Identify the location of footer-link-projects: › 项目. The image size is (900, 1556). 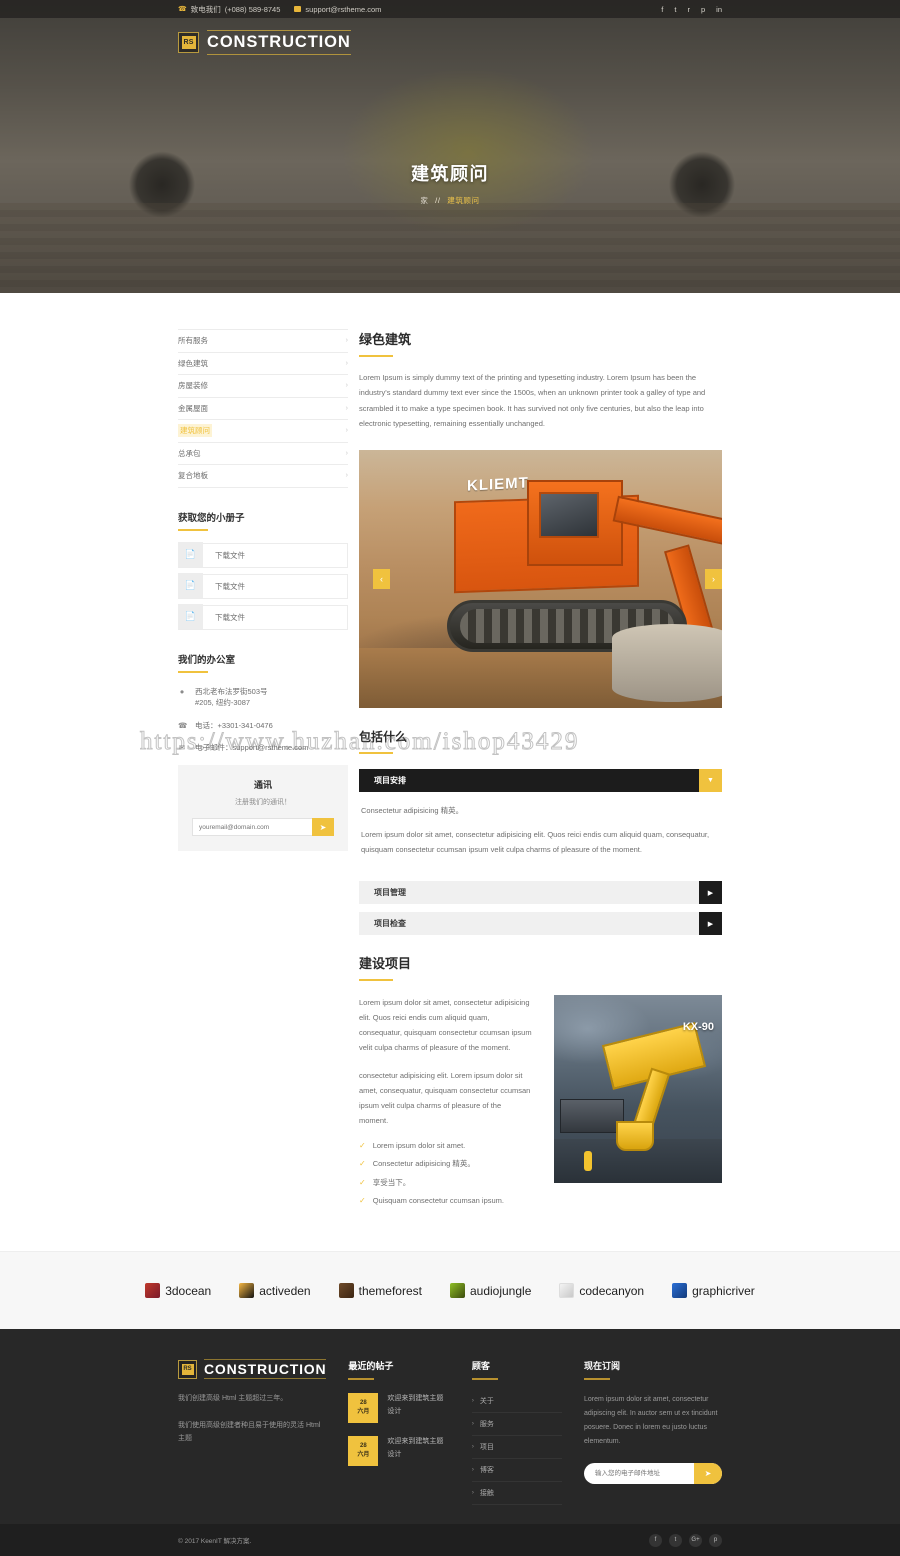
(516, 1448).